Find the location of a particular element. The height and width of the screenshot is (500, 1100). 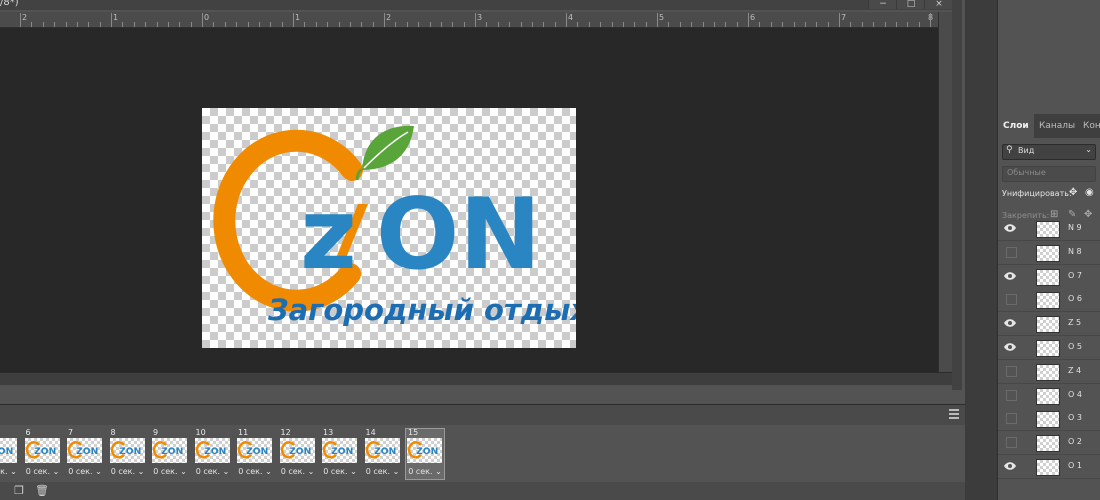

lock-brush-icon: ✎ is located at coordinates (1072, 214).